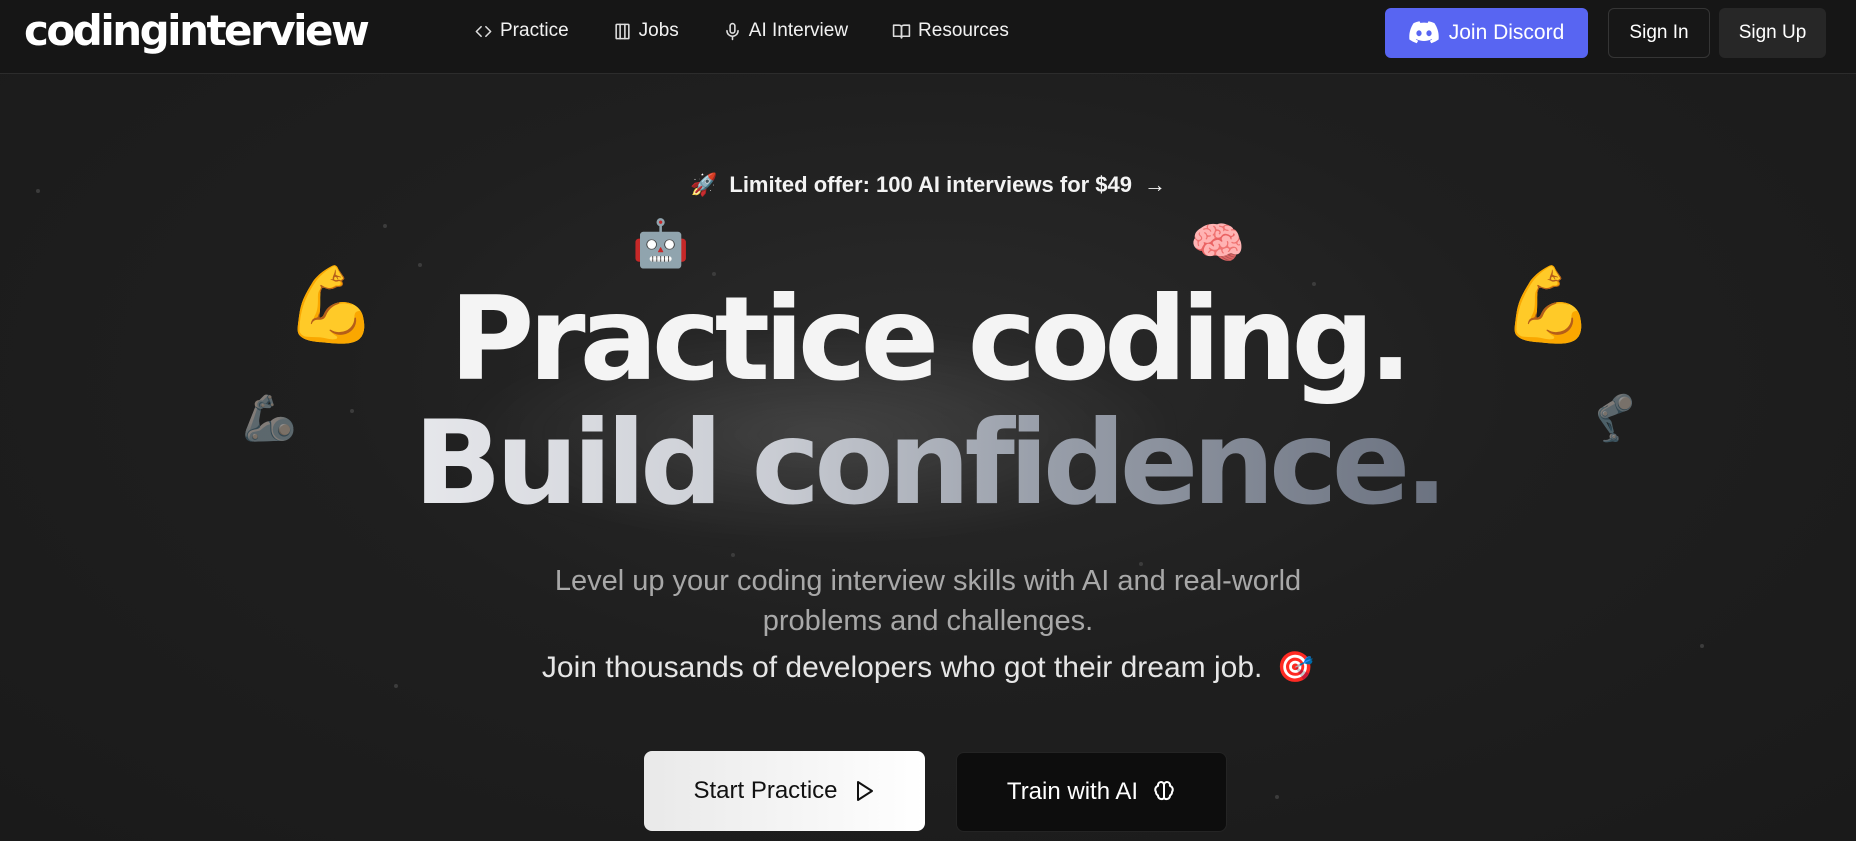  What do you see at coordinates (930, 339) in the screenshot?
I see `headline-line-1: Practice coding.` at bounding box center [930, 339].